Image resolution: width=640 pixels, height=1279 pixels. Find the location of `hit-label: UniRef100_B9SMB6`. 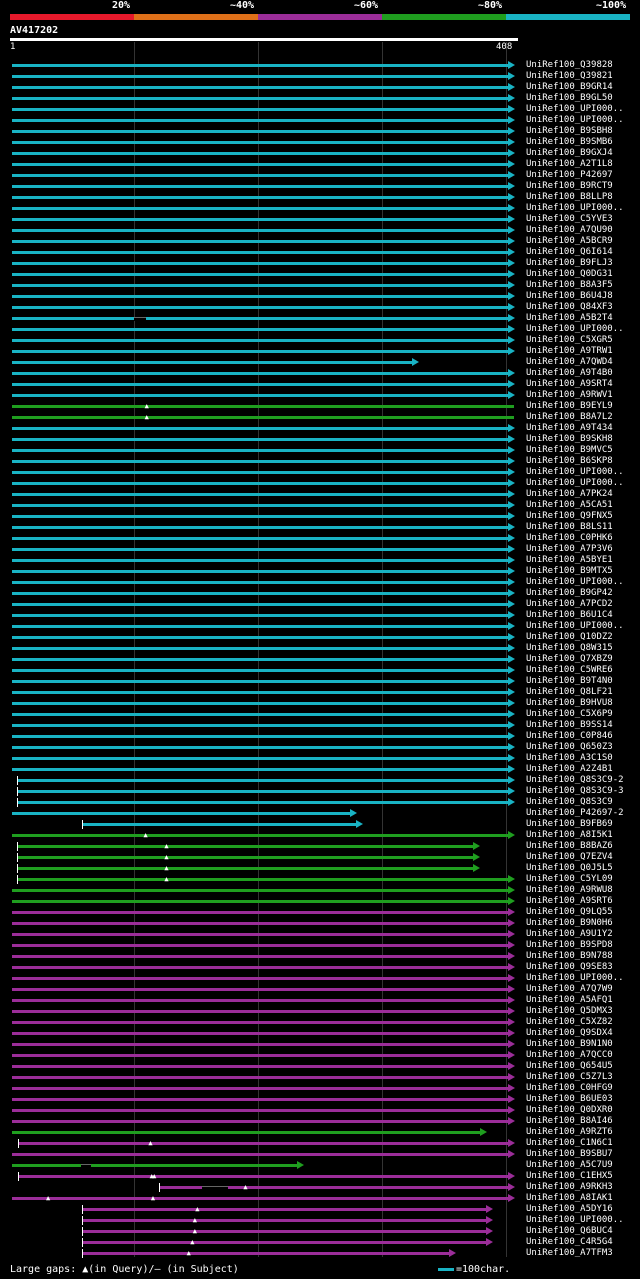

hit-label: UniRef100_B9SMB6 is located at coordinates (569, 142).